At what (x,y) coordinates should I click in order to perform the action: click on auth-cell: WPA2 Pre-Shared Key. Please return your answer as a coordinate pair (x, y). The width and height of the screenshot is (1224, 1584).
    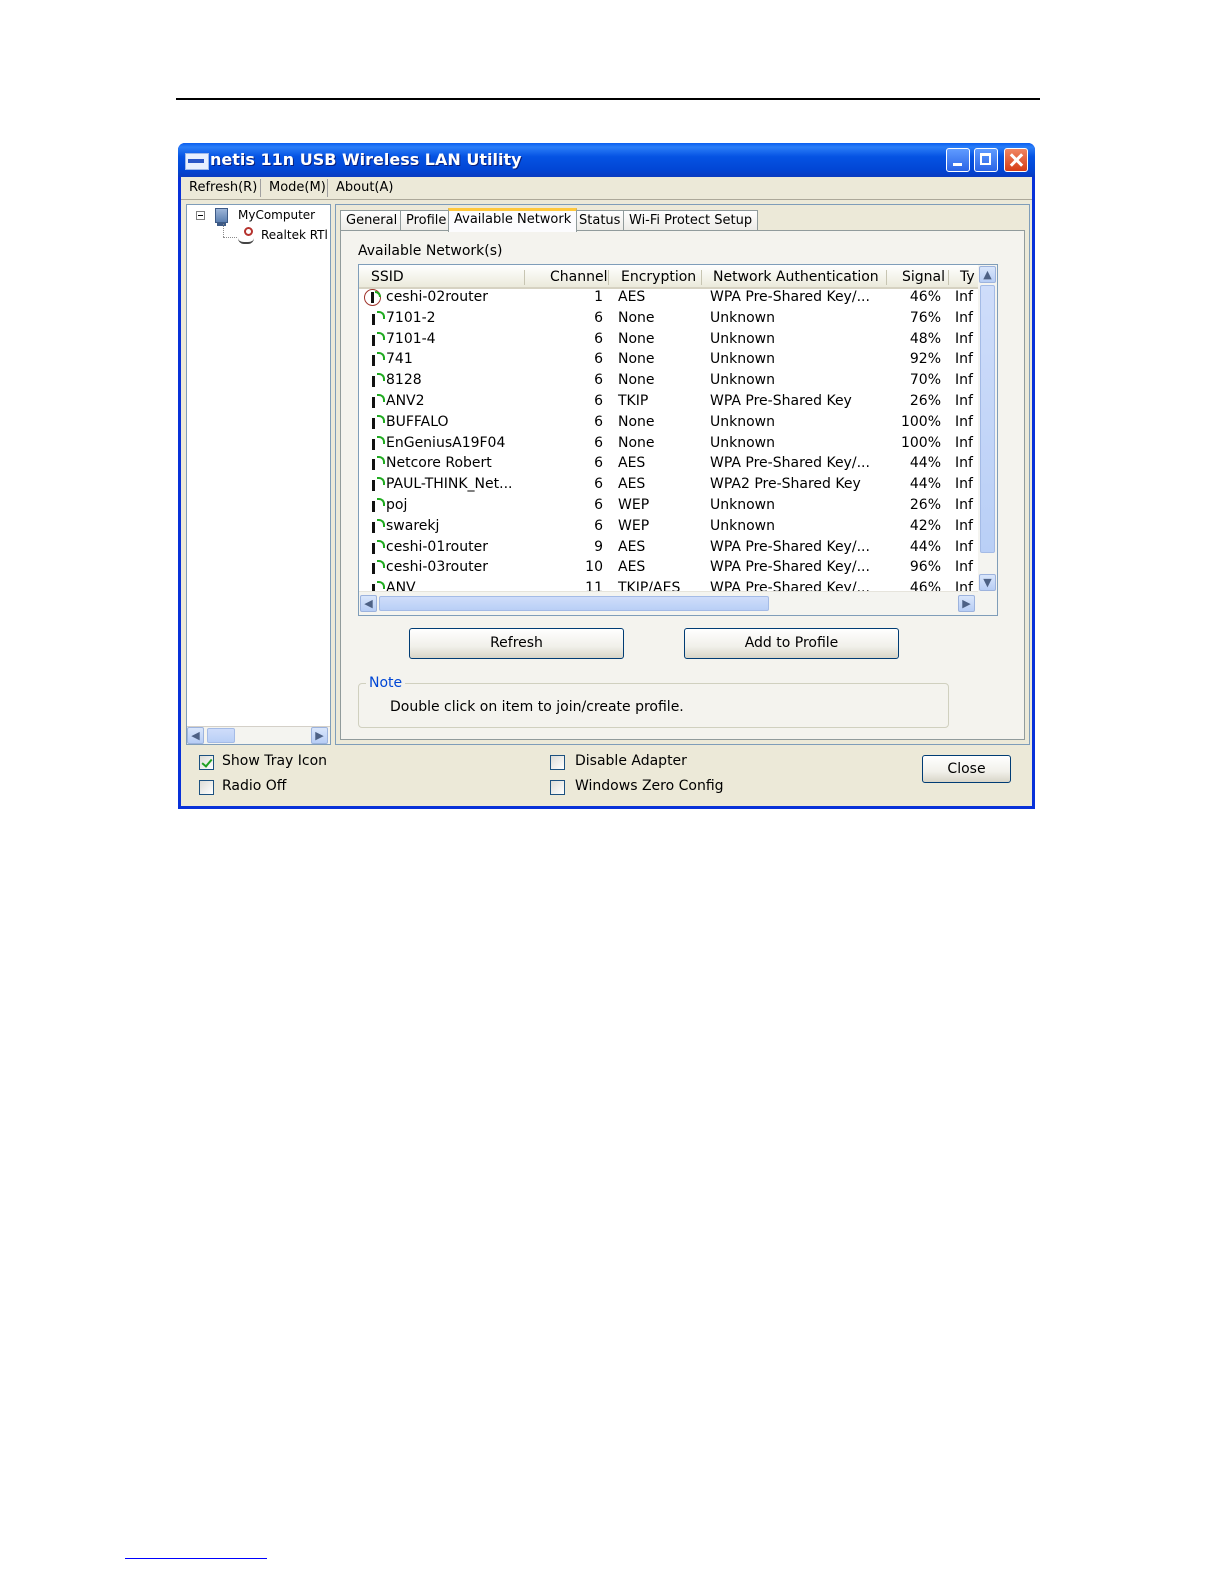
    Looking at the image, I should click on (785, 484).